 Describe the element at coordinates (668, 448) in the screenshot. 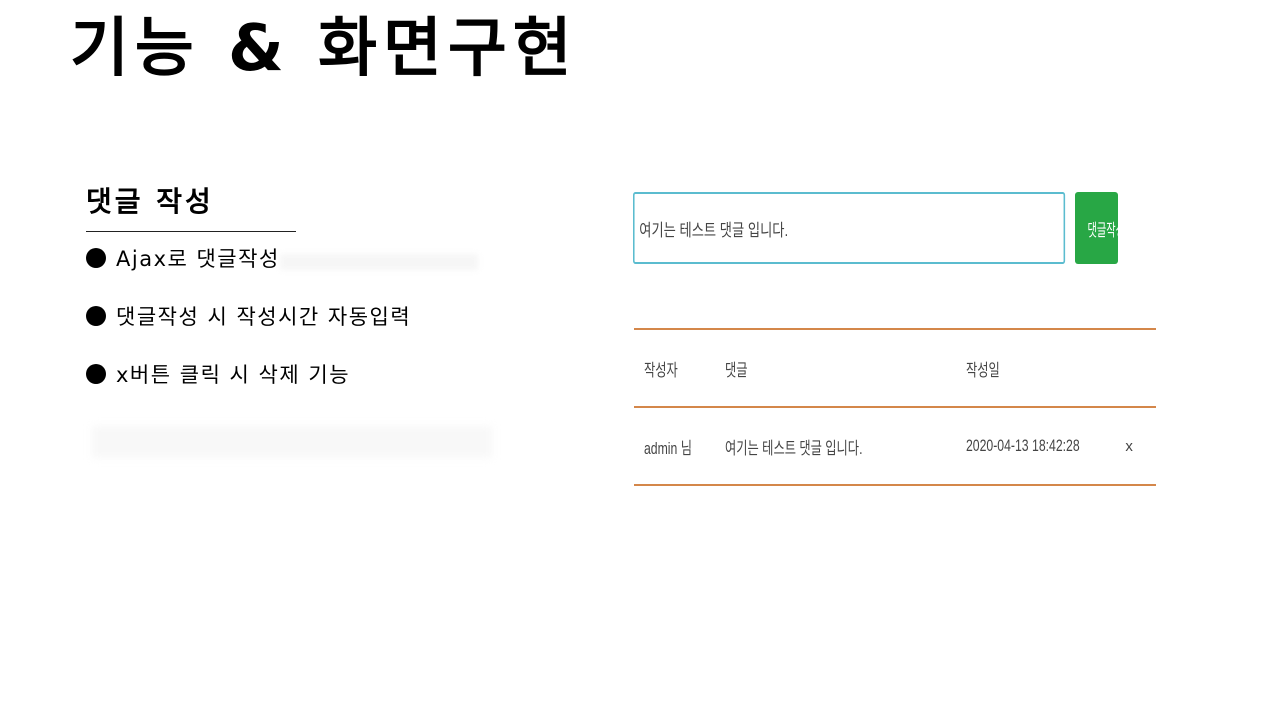

I see `comment-author: admin 님` at that location.